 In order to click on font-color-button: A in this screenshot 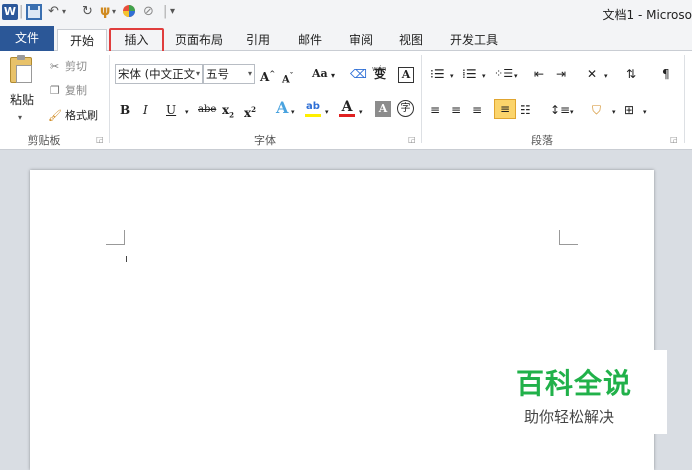, I will do `click(347, 108)`.